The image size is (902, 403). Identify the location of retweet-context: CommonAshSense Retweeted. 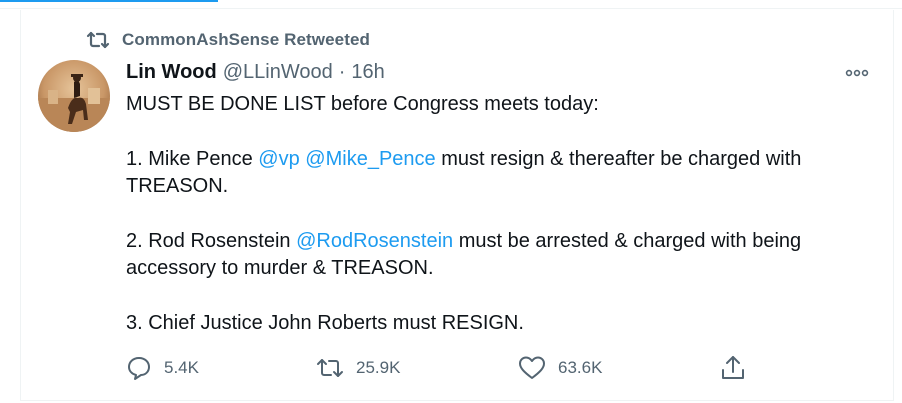
(228, 40).